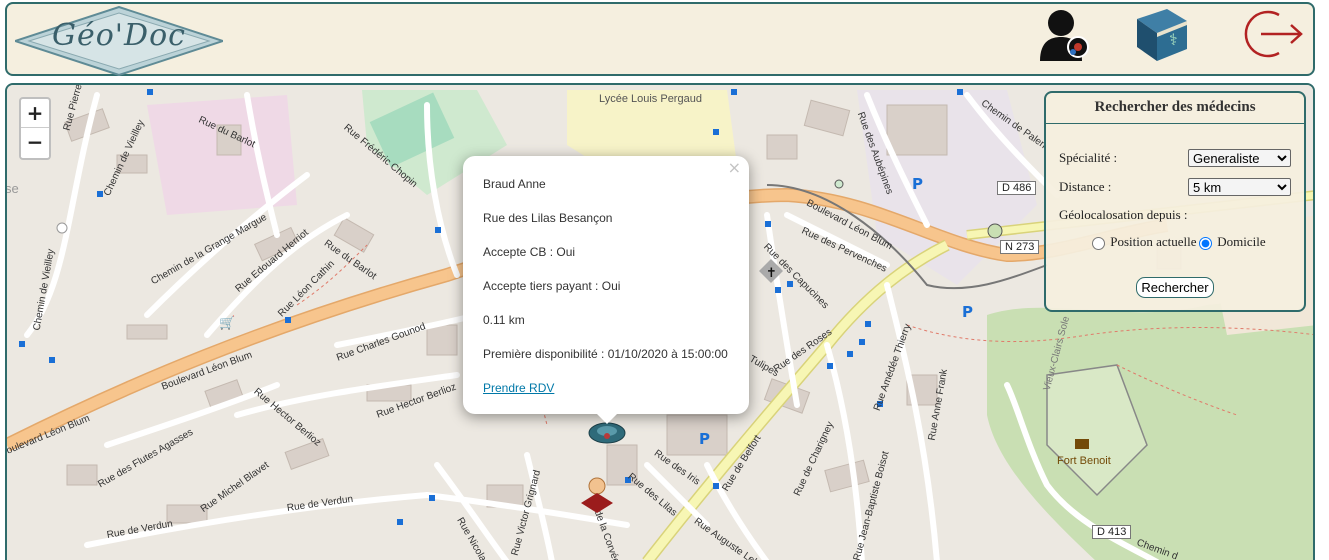 This screenshot has width=1329, height=560. Describe the element at coordinates (1175, 108) in the screenshot. I see `search-title: Rechercher des médecins` at that location.